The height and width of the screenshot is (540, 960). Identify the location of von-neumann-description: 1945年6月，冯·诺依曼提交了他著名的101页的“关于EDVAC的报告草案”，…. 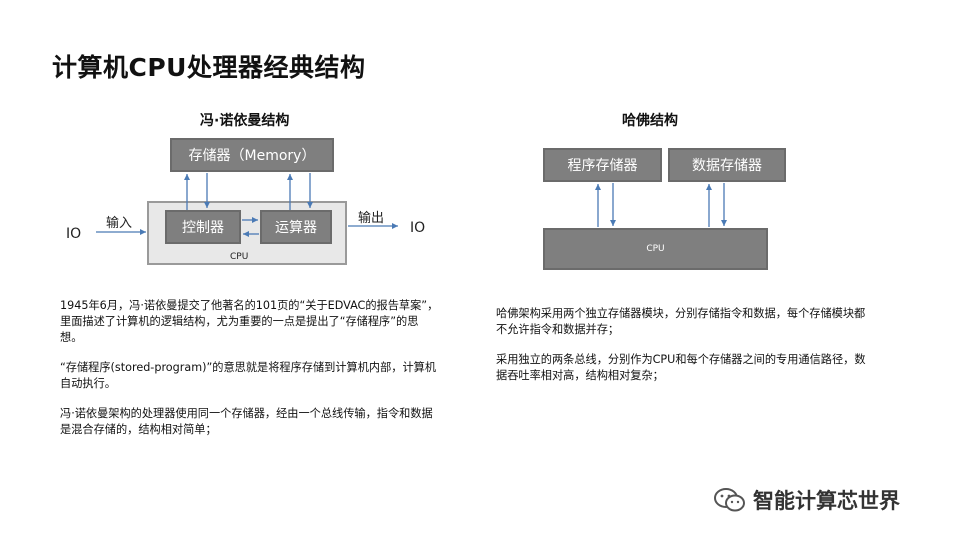
(250, 375).